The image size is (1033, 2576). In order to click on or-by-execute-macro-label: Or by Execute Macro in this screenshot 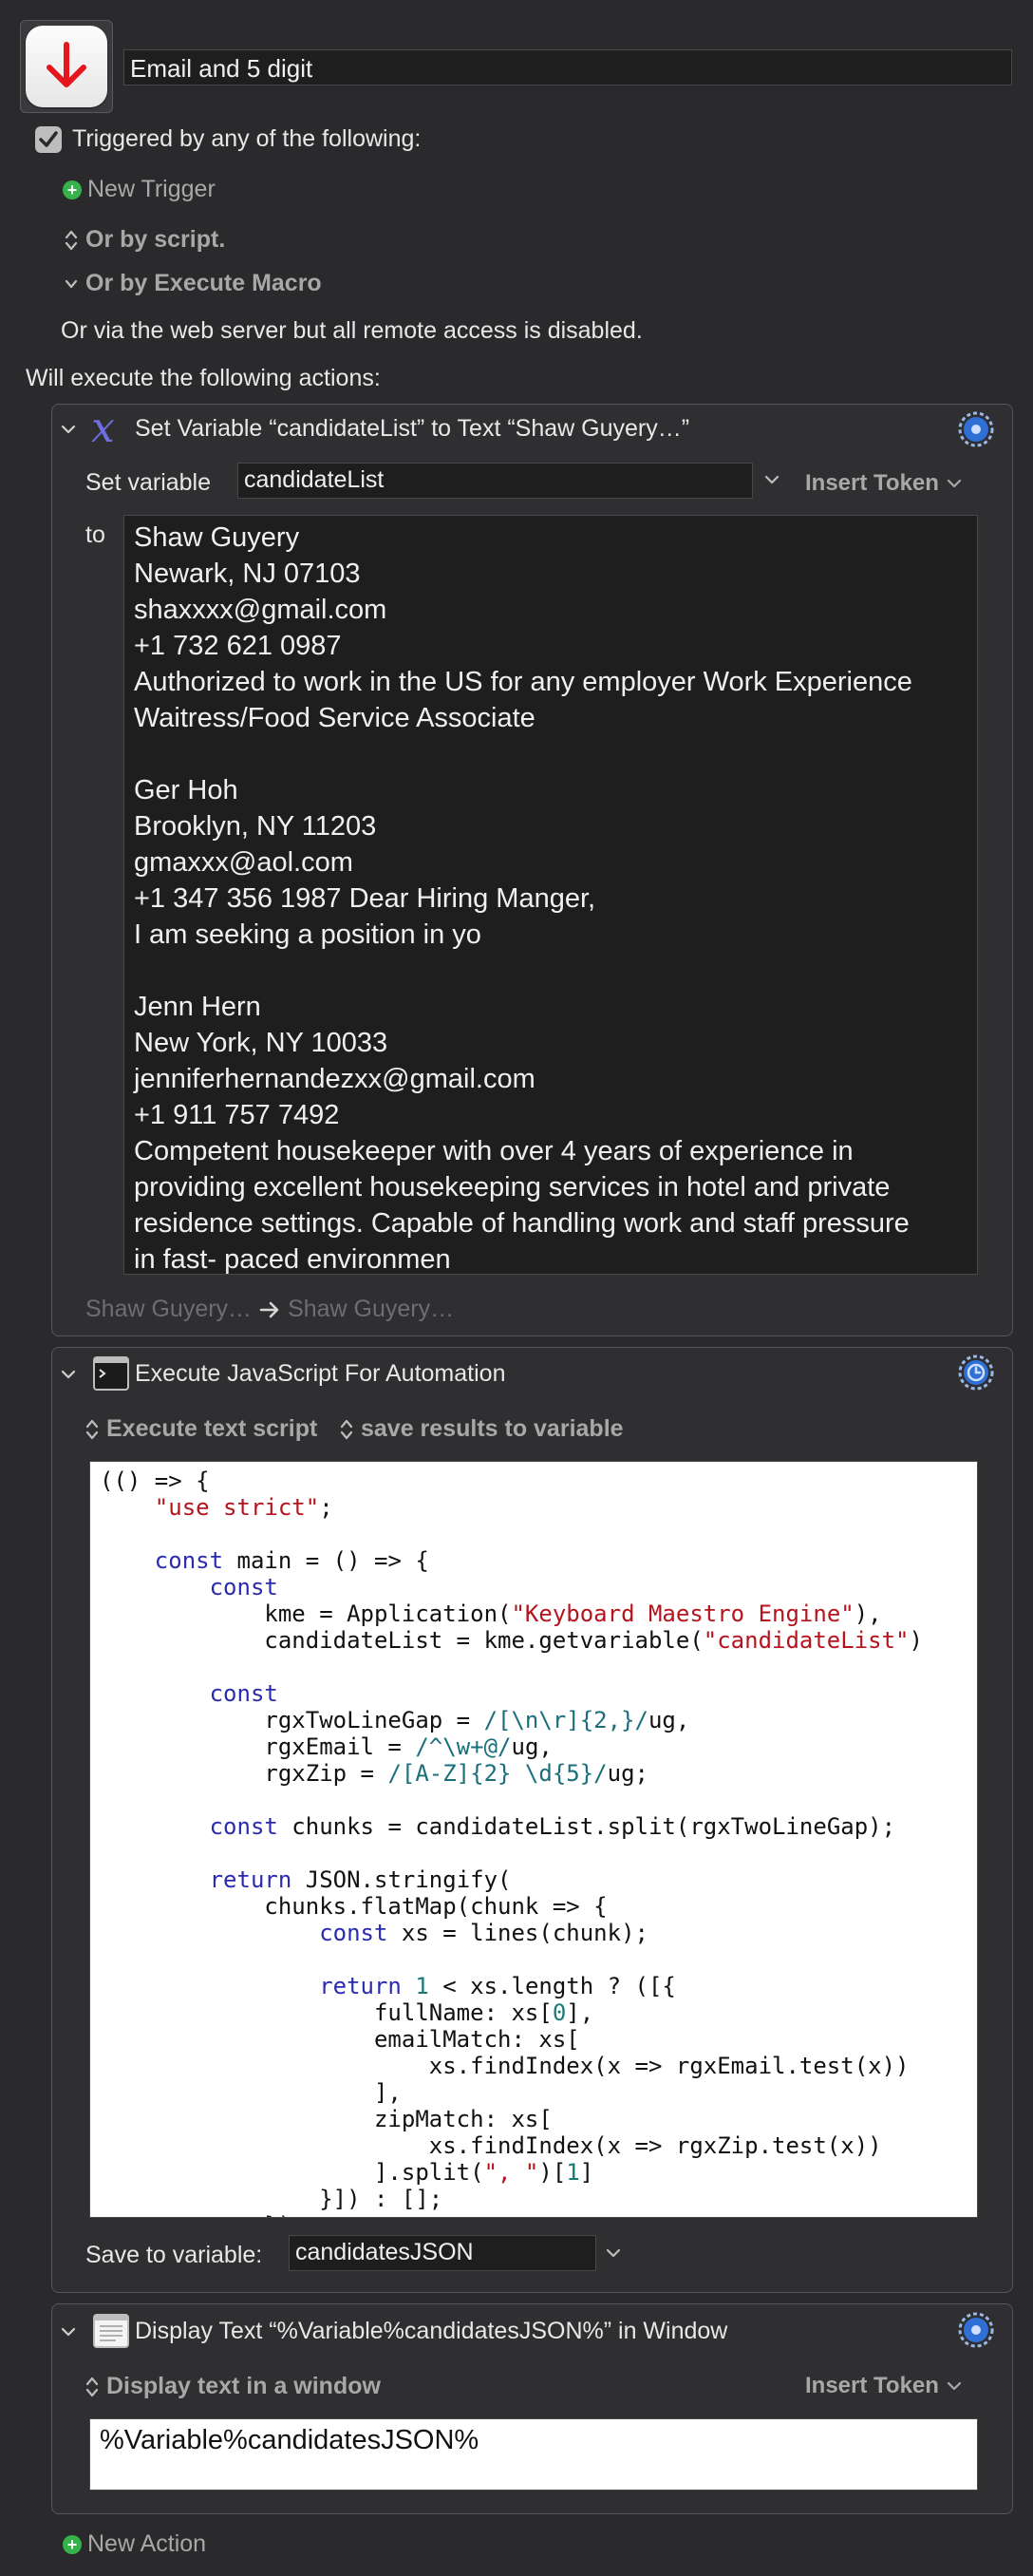, I will do `click(203, 283)`.